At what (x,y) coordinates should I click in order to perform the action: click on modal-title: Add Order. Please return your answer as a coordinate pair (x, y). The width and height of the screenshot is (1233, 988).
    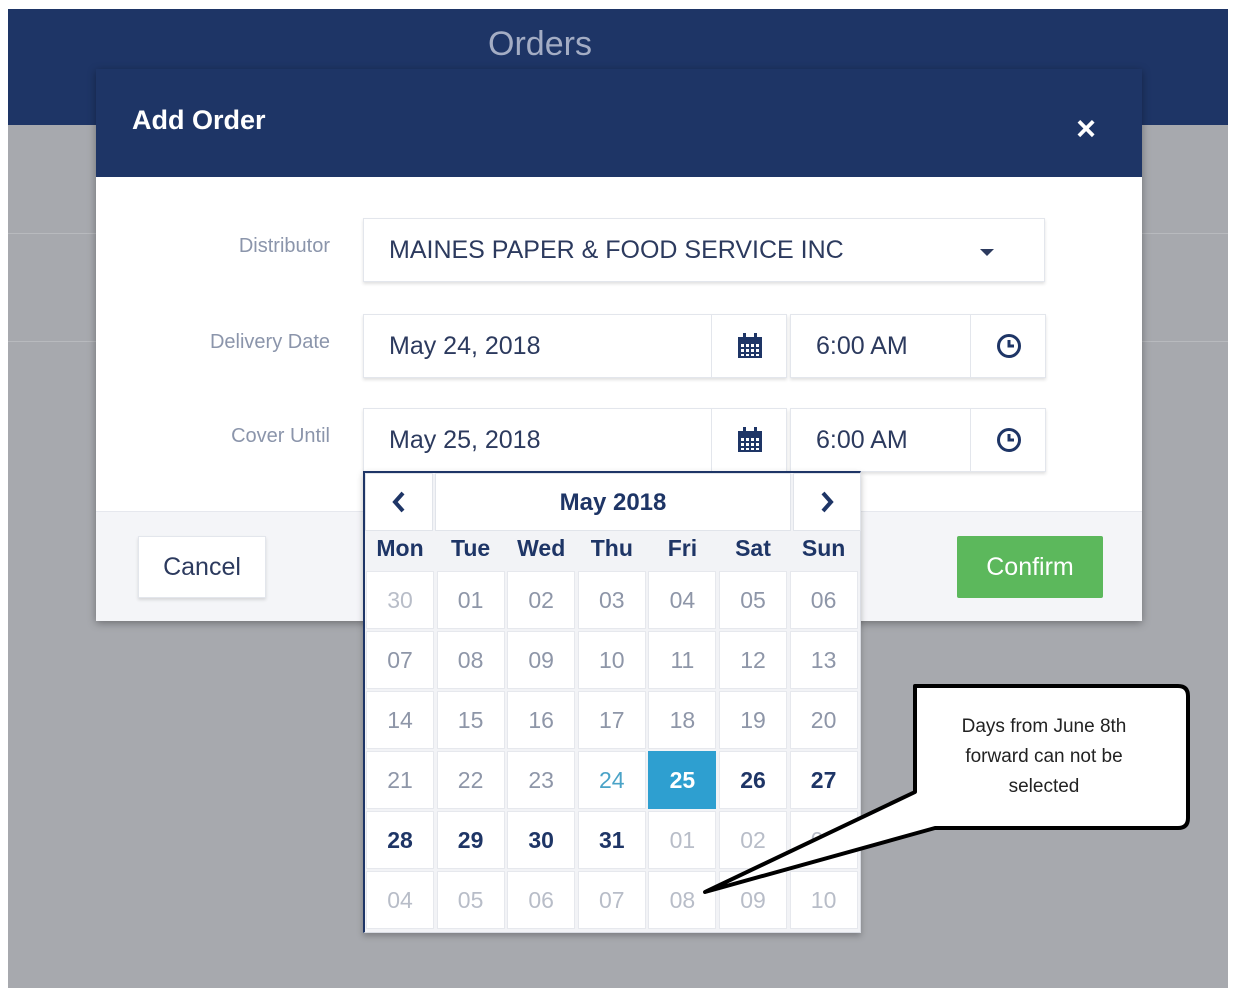
    Looking at the image, I should click on (199, 120).